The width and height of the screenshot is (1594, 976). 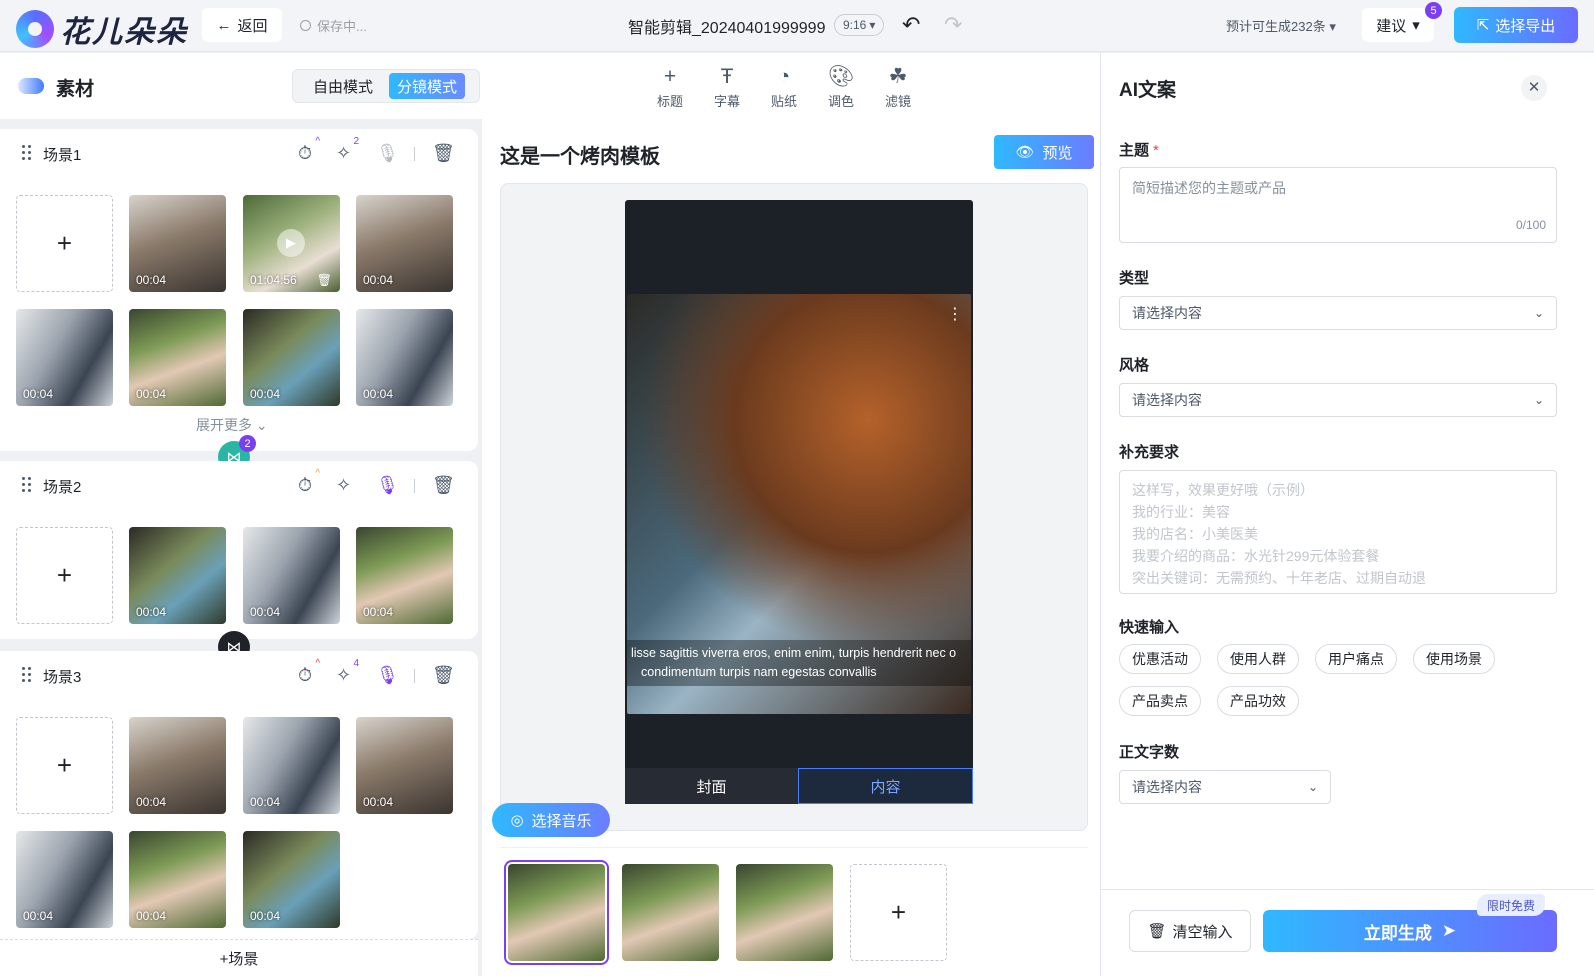 What do you see at coordinates (1276, 26) in the screenshot?
I see `estimate-text: 预计可生成232条` at bounding box center [1276, 26].